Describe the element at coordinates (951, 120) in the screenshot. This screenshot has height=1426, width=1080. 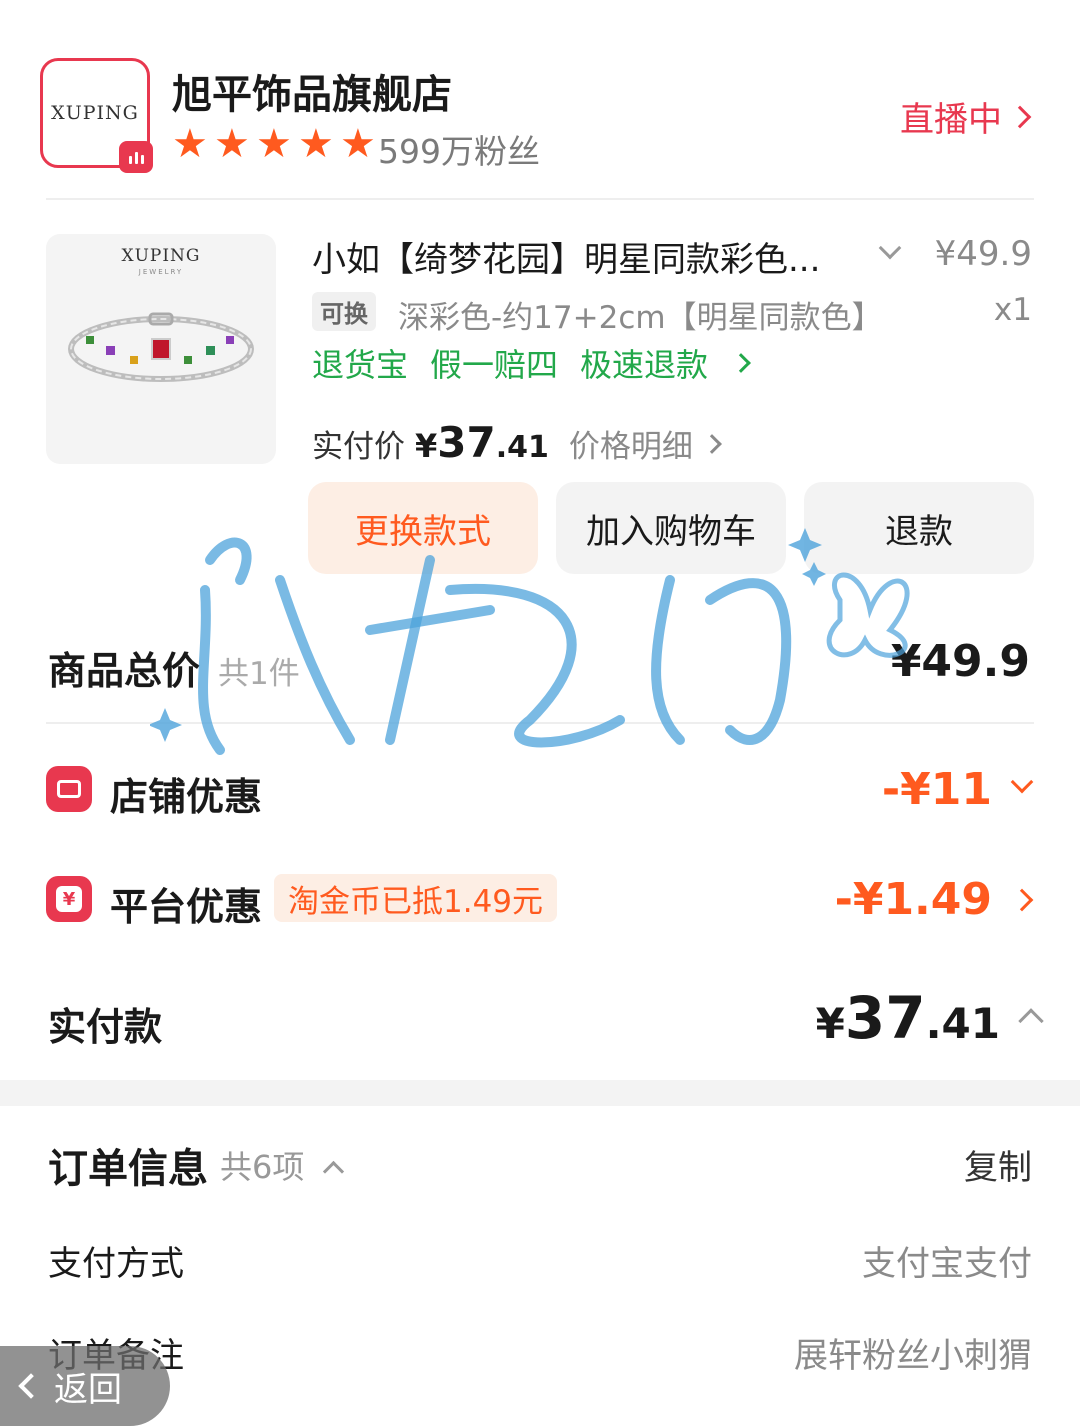
I see `live-link-label: 直播中` at that location.